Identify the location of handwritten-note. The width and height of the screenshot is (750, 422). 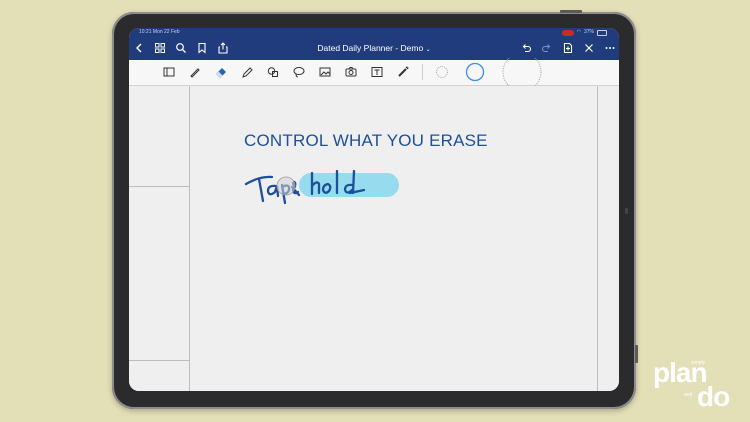
(321, 187).